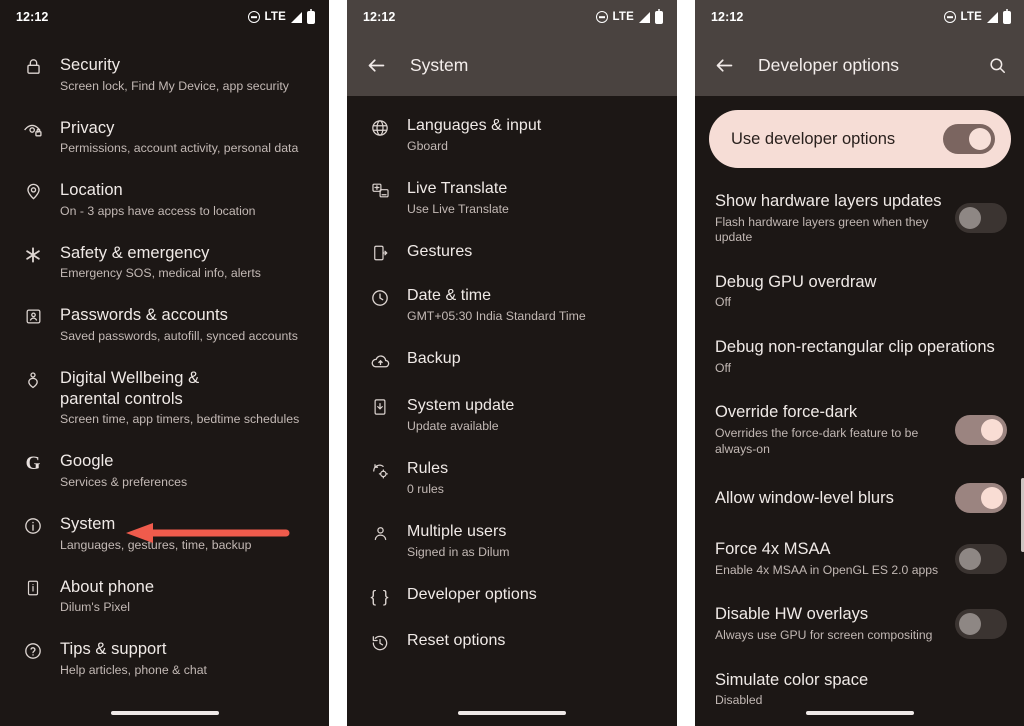 This screenshot has width=1024, height=726. I want to click on badge-icon, so click(33, 315).